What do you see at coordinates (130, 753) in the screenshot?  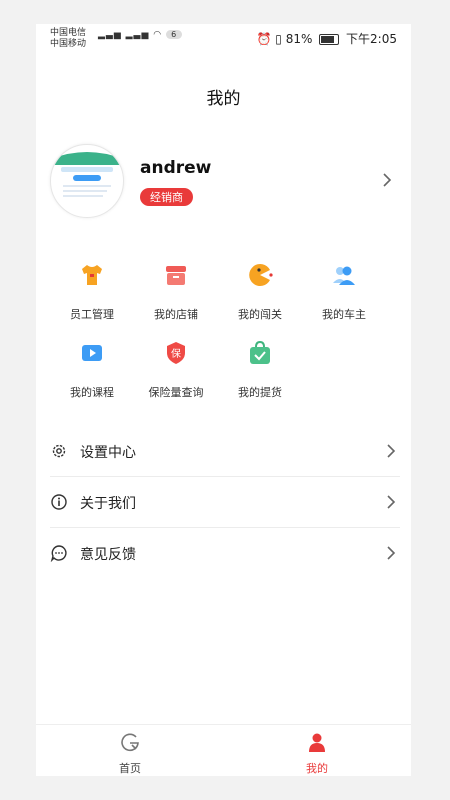 I see `tab-home: 首页` at bounding box center [130, 753].